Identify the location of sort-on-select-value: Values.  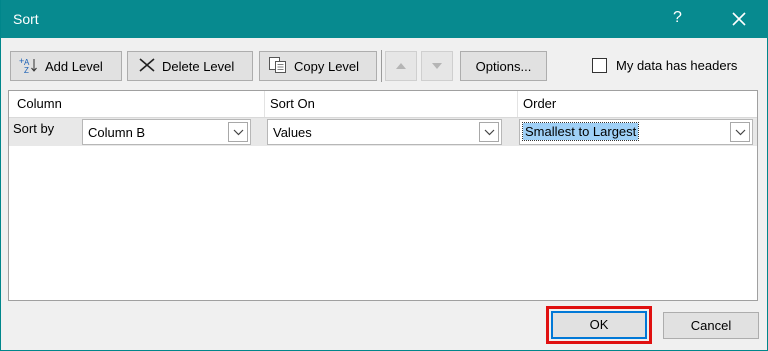
(292, 132).